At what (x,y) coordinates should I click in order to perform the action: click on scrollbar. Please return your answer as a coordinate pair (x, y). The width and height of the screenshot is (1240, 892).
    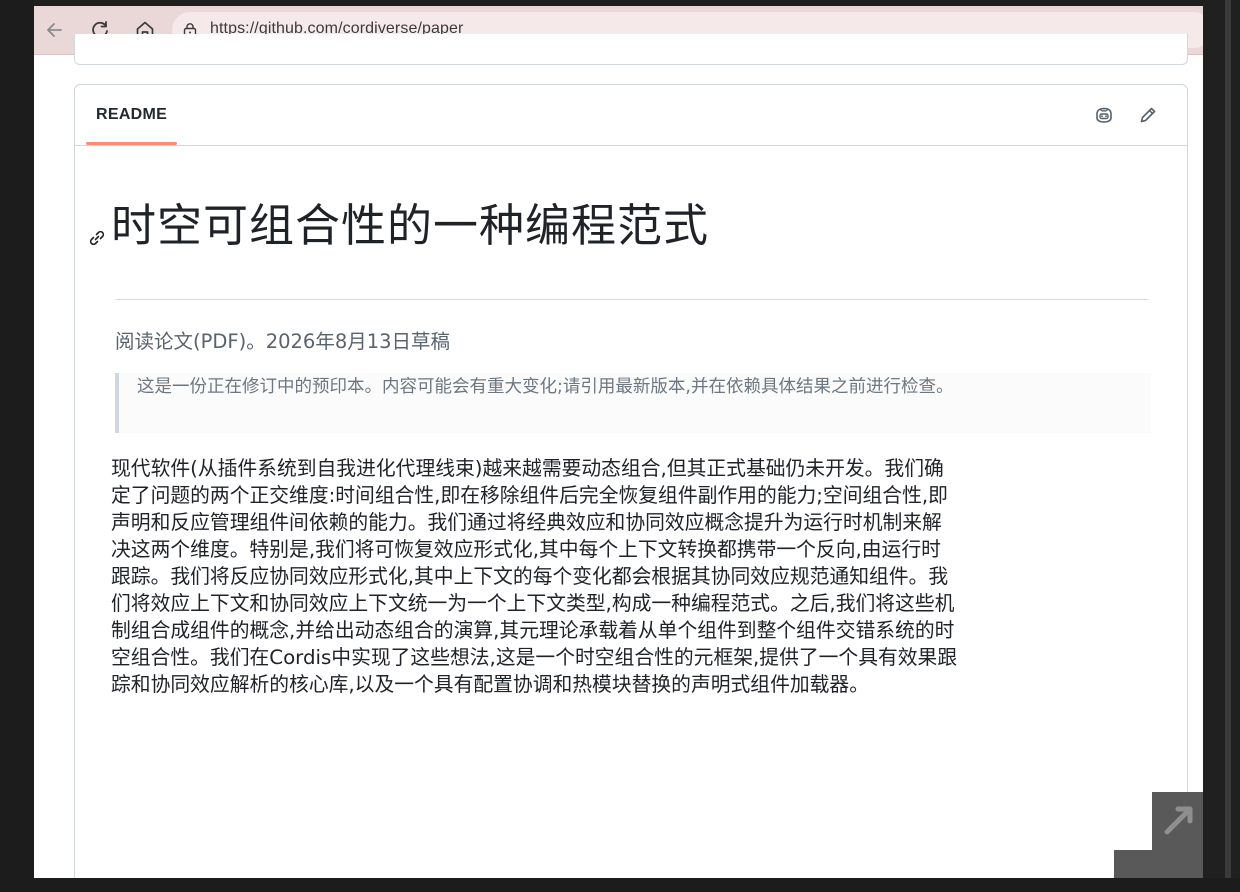
    Looking at the image, I should click on (1228, 446).